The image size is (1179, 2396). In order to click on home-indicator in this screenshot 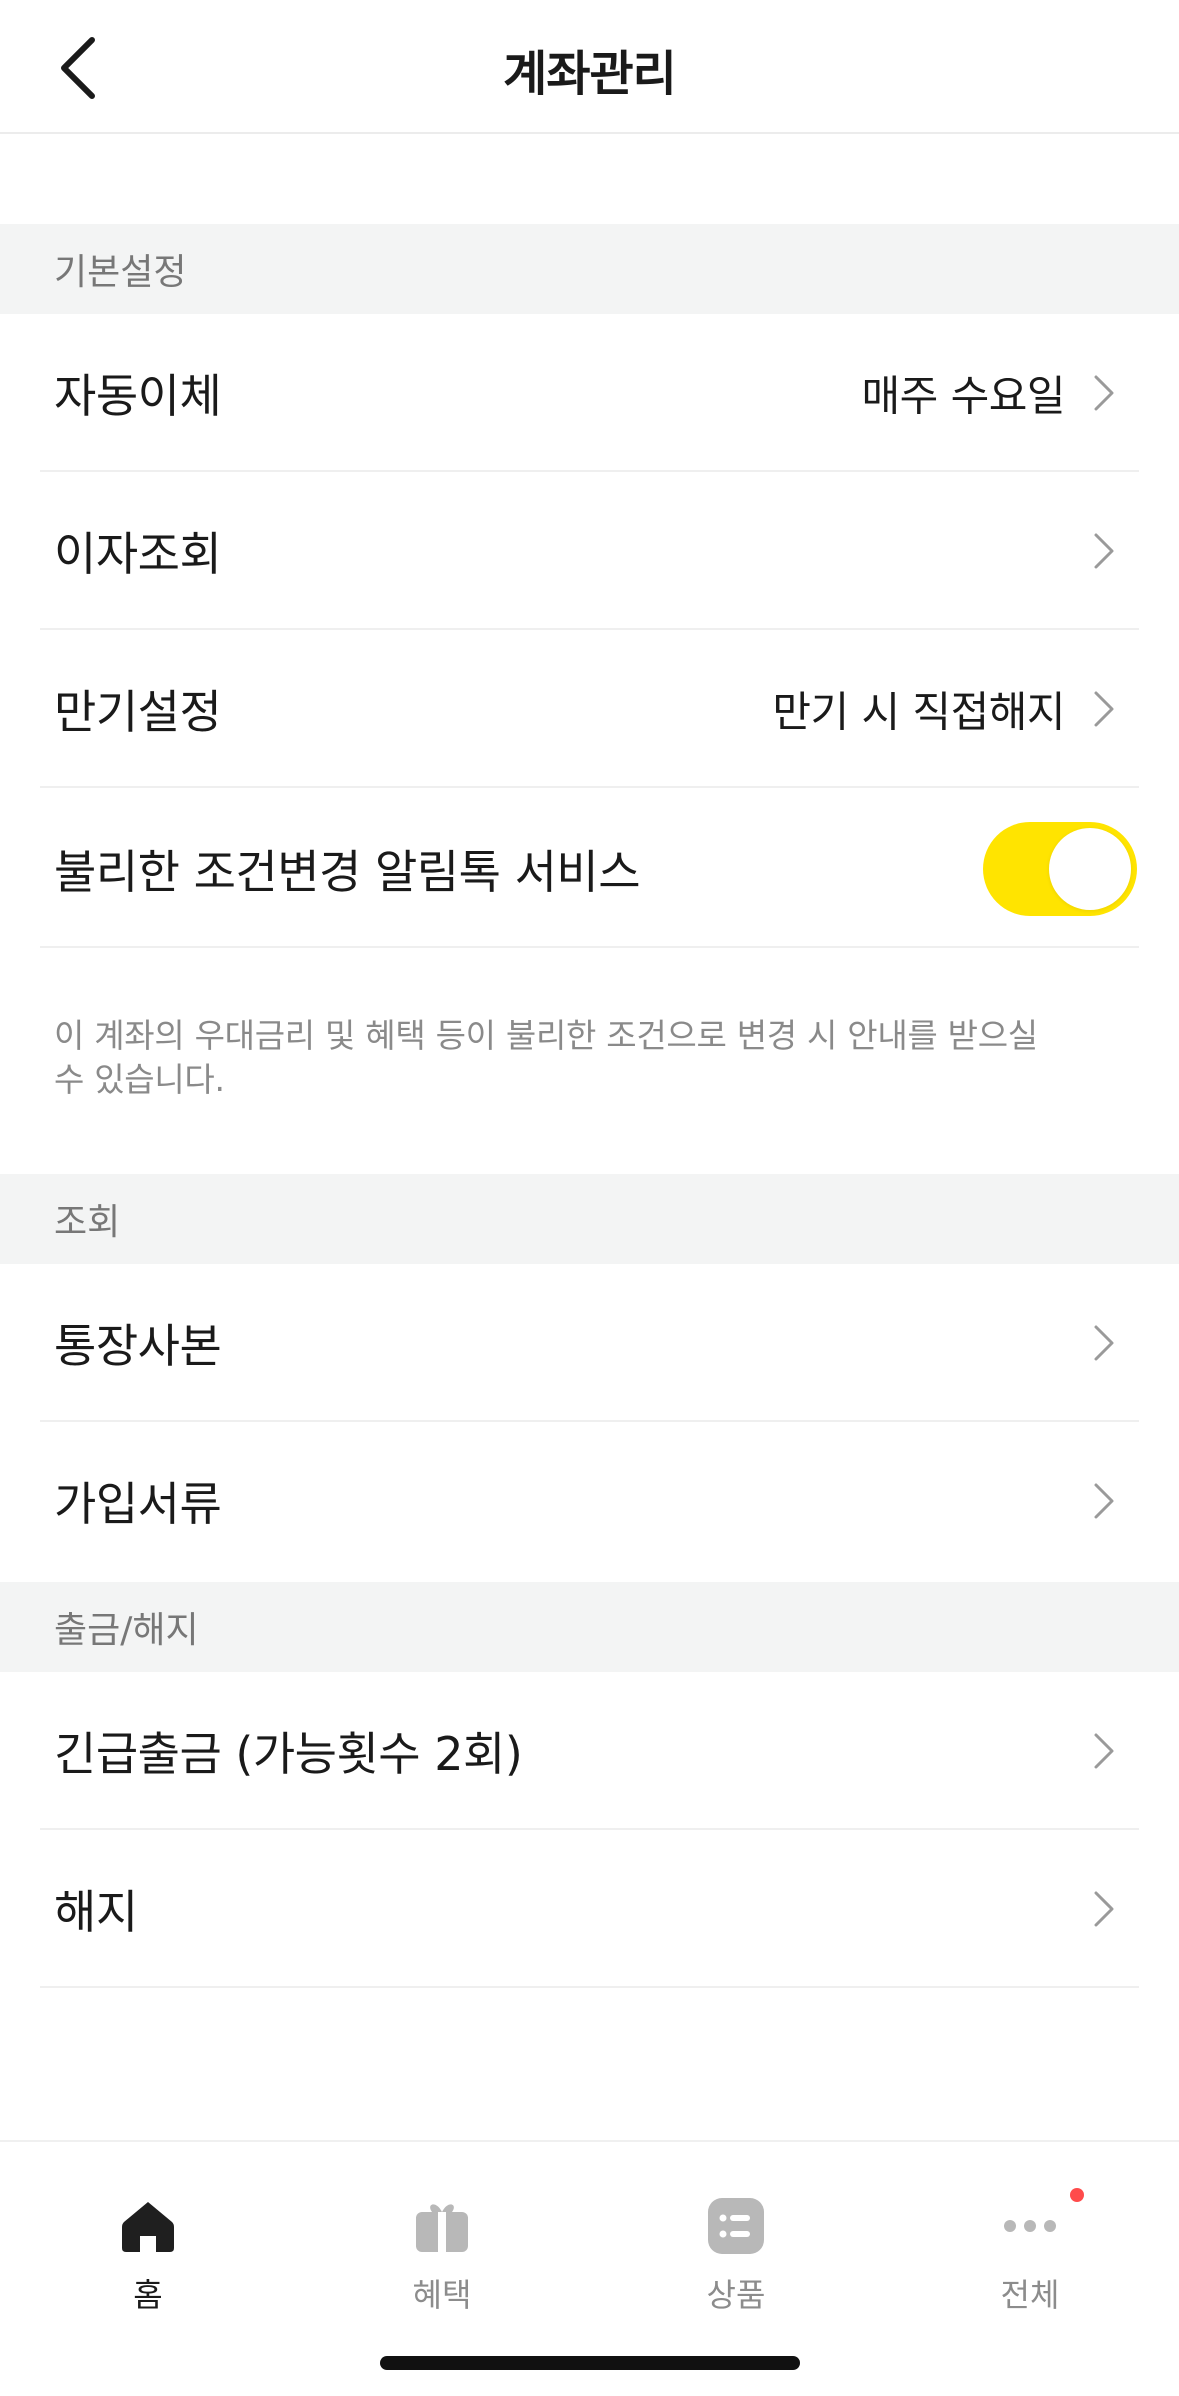, I will do `click(590, 2363)`.